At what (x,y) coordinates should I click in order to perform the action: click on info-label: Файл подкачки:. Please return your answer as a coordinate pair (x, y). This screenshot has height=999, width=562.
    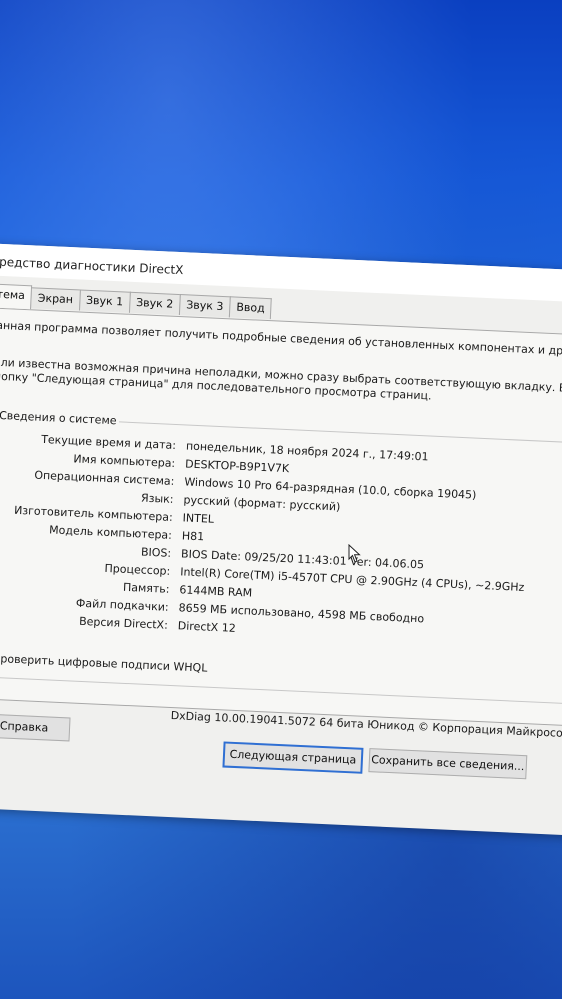
    Looking at the image, I should click on (122, 605).